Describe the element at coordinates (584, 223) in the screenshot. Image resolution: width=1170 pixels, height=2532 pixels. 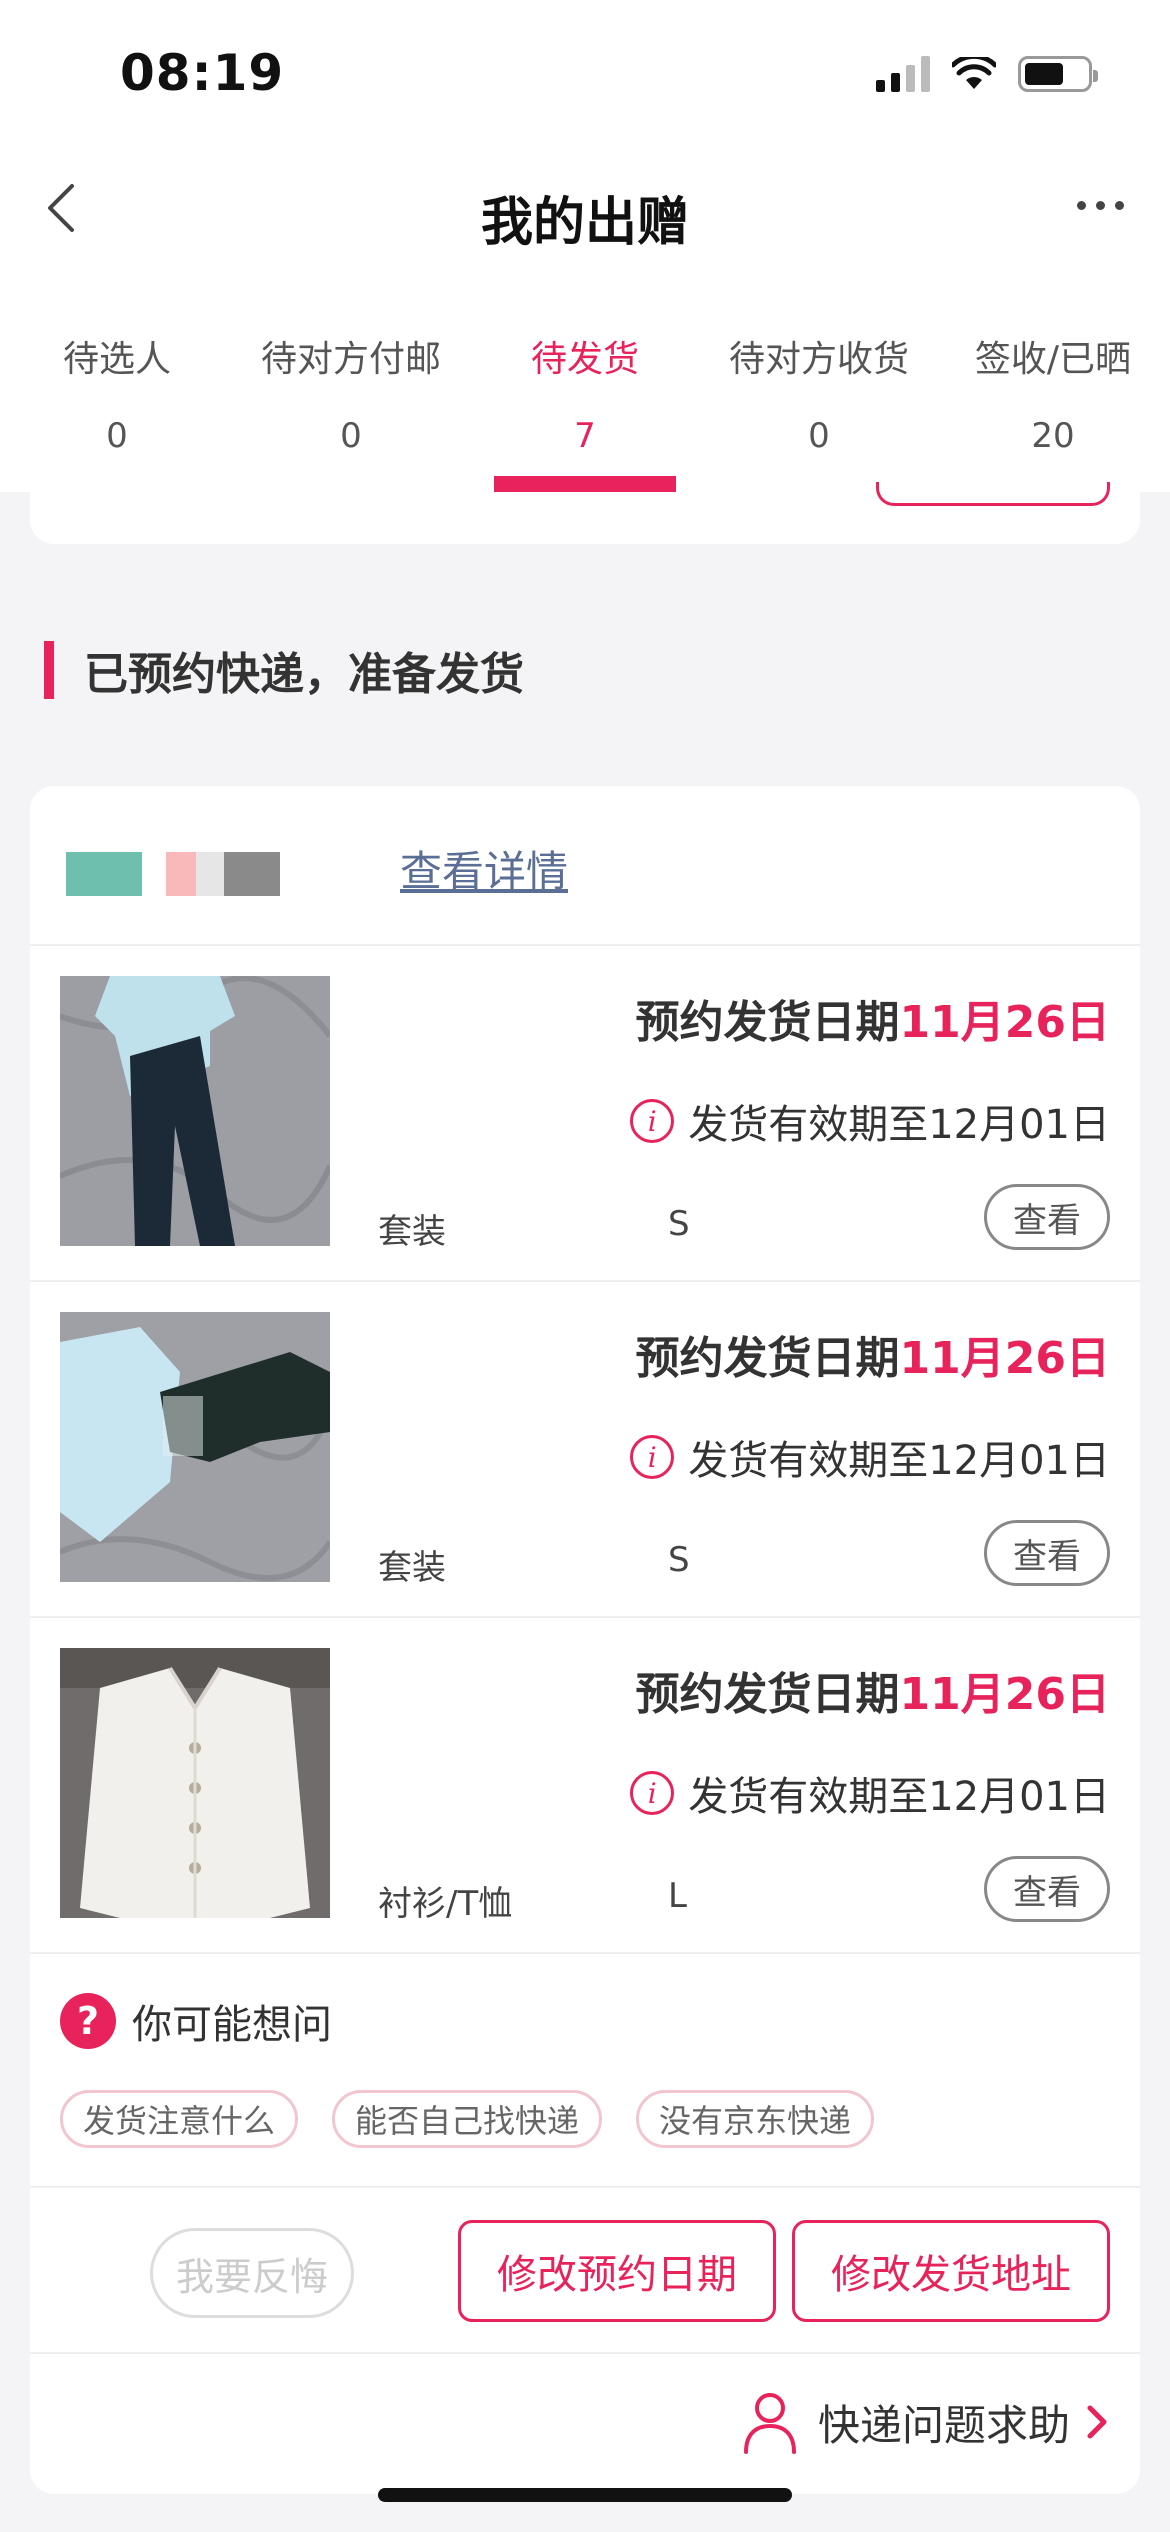
I see `page-title: 我的出赠` at that location.